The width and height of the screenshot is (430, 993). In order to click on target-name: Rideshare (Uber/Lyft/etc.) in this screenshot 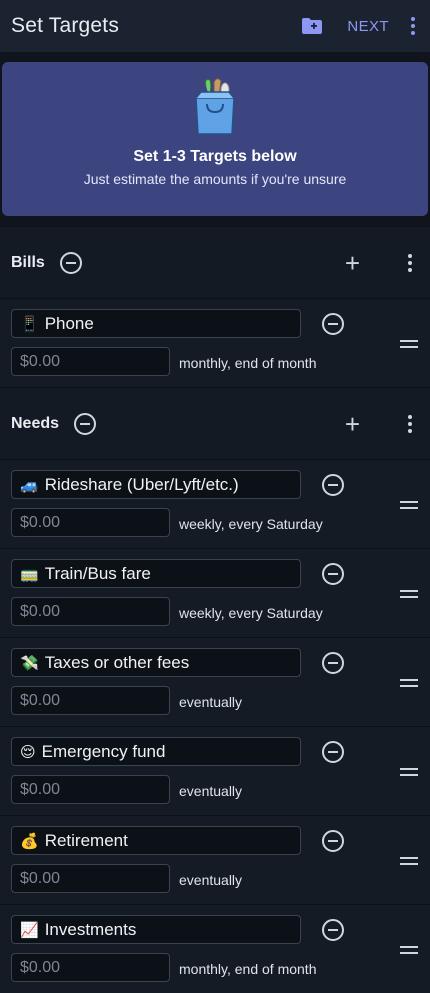, I will do `click(141, 484)`.